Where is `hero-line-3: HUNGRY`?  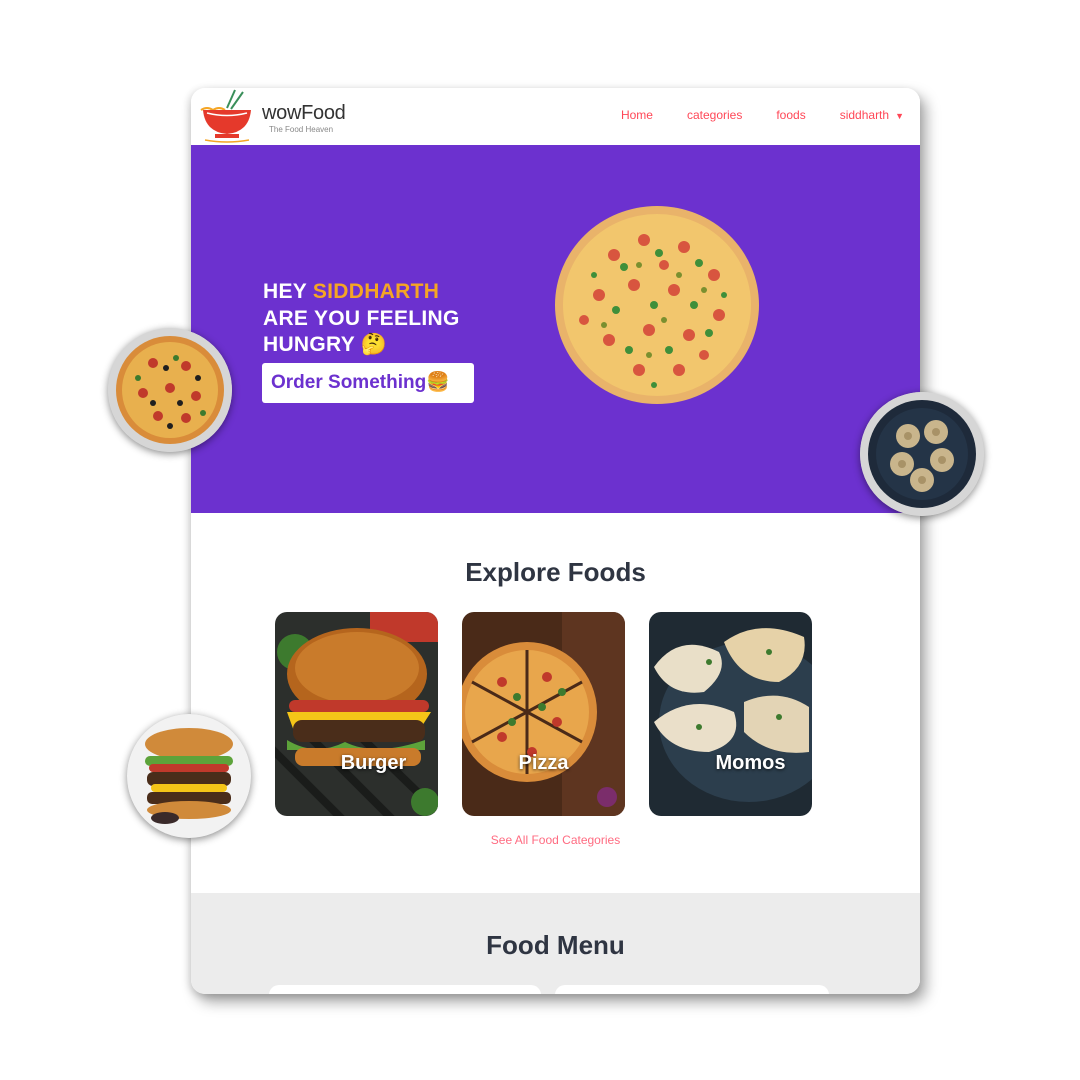 hero-line-3: HUNGRY is located at coordinates (309, 344).